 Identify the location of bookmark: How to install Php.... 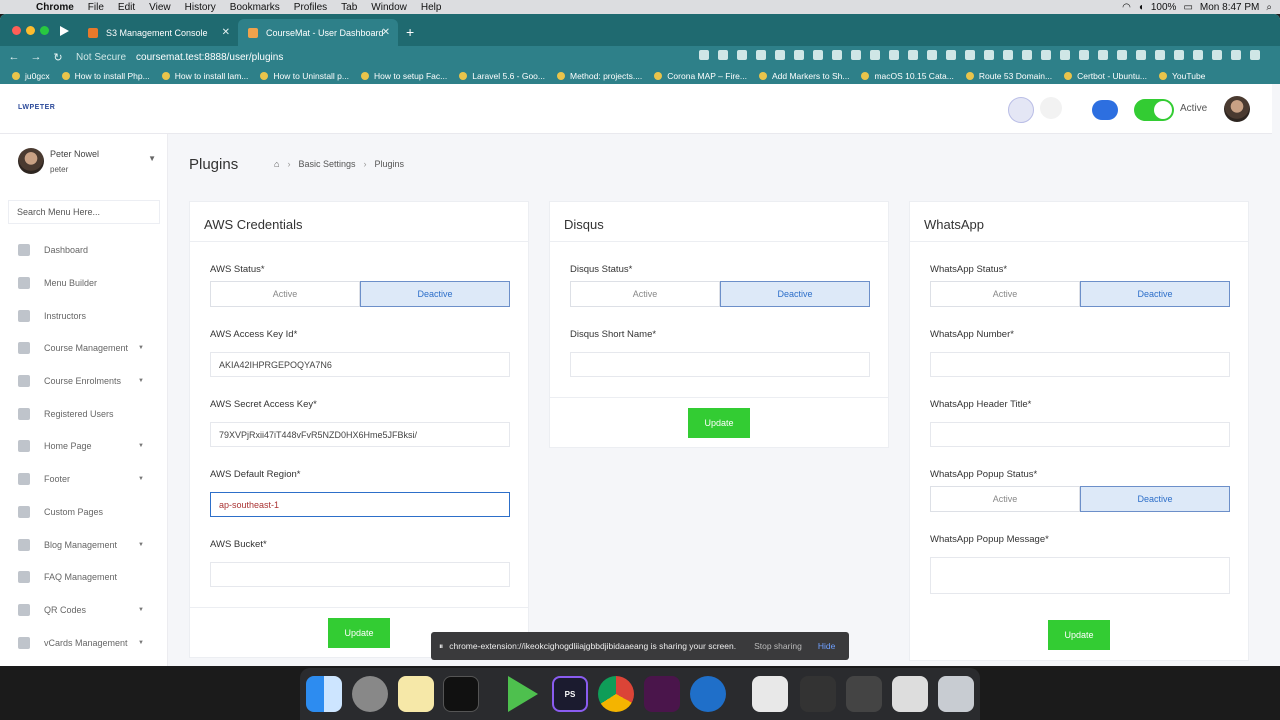
(105, 76).